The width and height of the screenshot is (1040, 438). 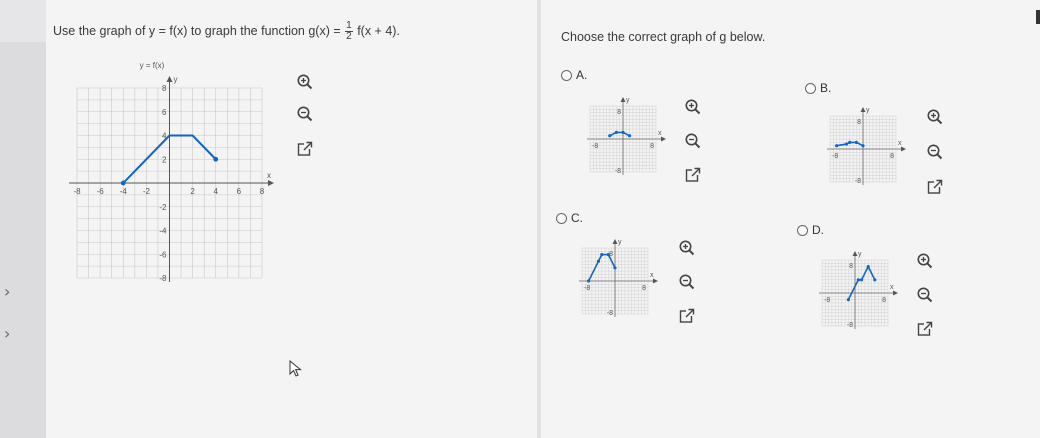 What do you see at coordinates (164, 112) in the screenshot?
I see `y-tick-label: 6` at bounding box center [164, 112].